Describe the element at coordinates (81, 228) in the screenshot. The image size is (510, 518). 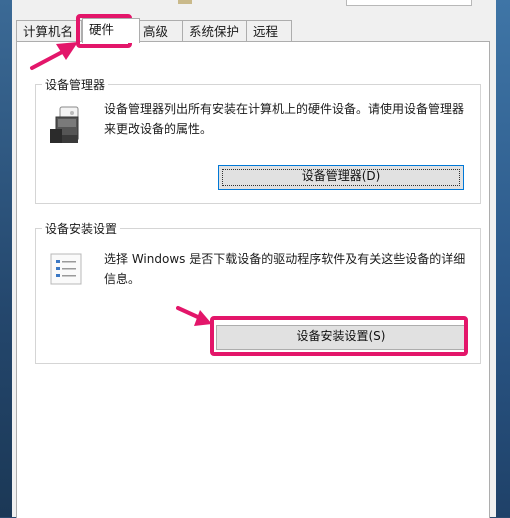
I see `device-install-group-title: 设备安装设置` at that location.